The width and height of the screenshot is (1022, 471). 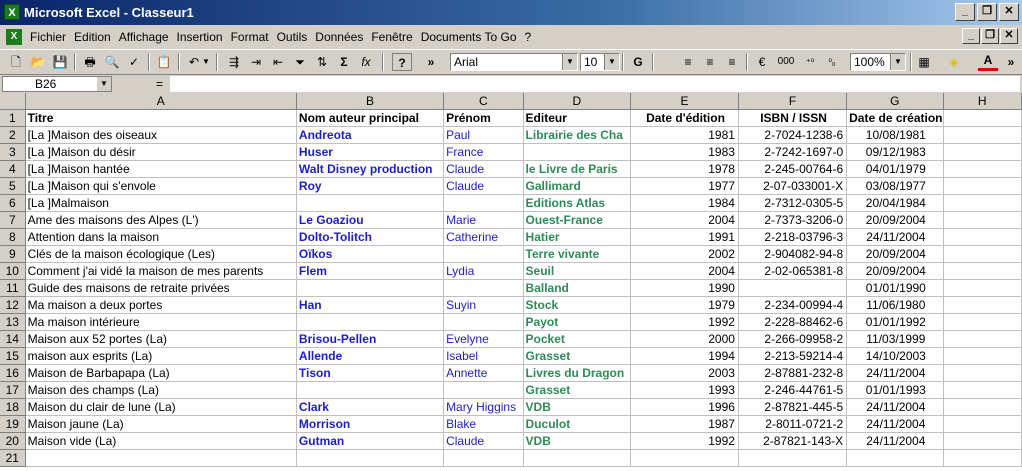 I want to click on cell-publisher: Editions Atlas, so click(x=577, y=203).